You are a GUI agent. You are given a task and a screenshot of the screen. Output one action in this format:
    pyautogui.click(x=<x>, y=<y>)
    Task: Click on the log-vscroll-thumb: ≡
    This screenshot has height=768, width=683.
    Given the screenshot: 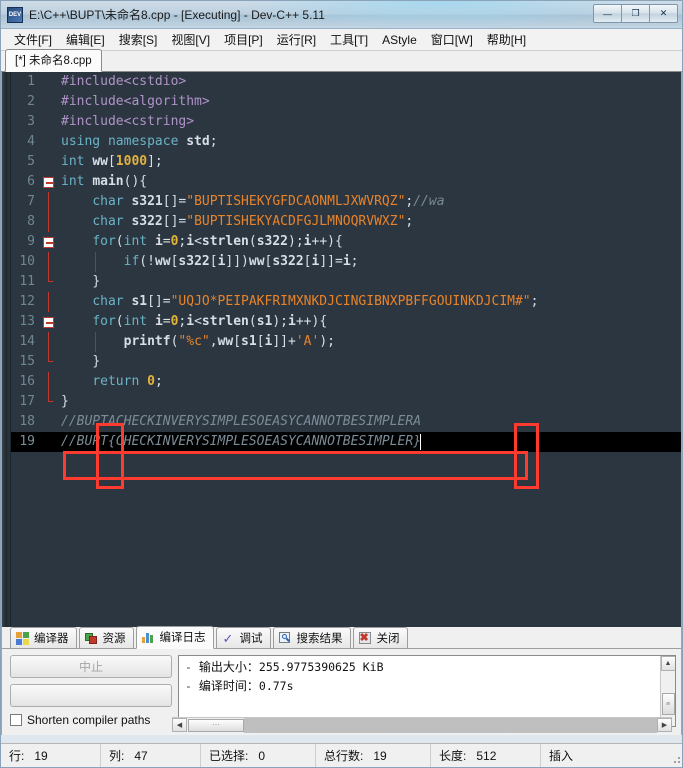 What is the action you would take?
    pyautogui.click(x=668, y=704)
    